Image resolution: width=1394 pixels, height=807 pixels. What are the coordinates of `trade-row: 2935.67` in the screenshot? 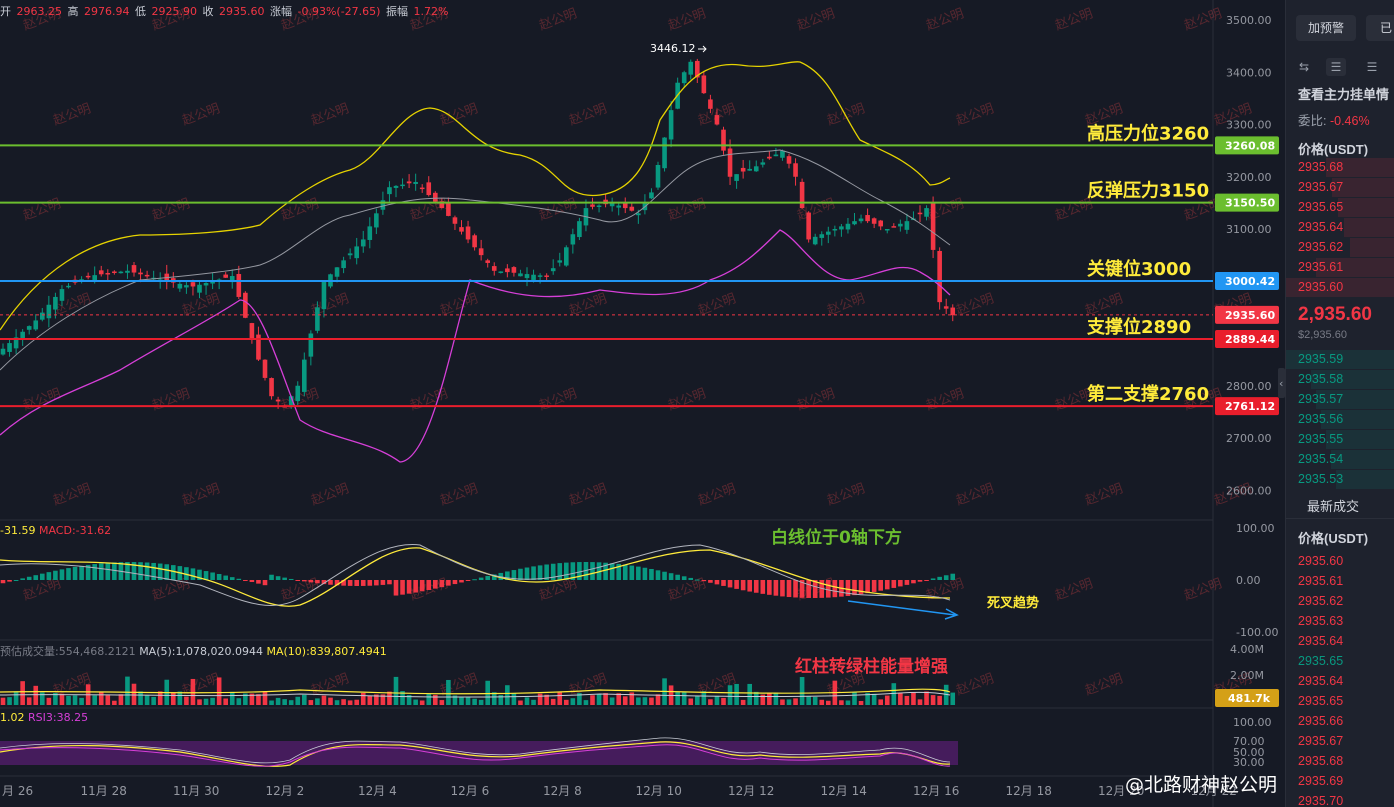 It's located at (1321, 741).